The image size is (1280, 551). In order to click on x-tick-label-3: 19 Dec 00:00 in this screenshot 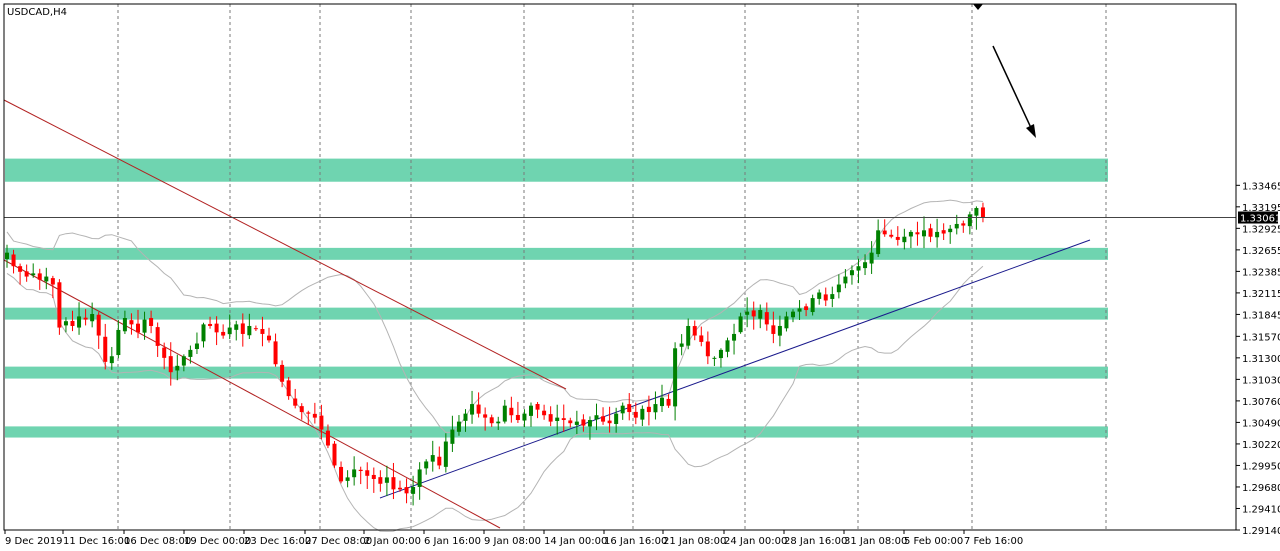, I will do `click(217, 541)`.